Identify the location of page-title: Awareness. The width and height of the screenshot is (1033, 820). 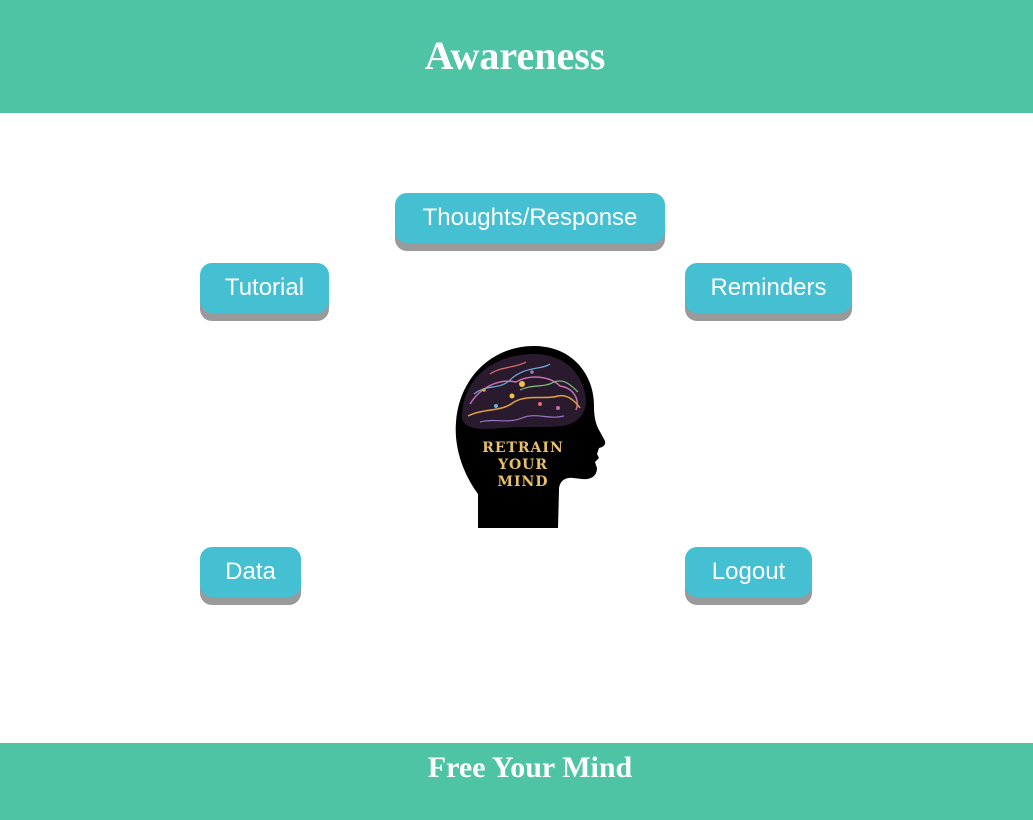
(515, 55).